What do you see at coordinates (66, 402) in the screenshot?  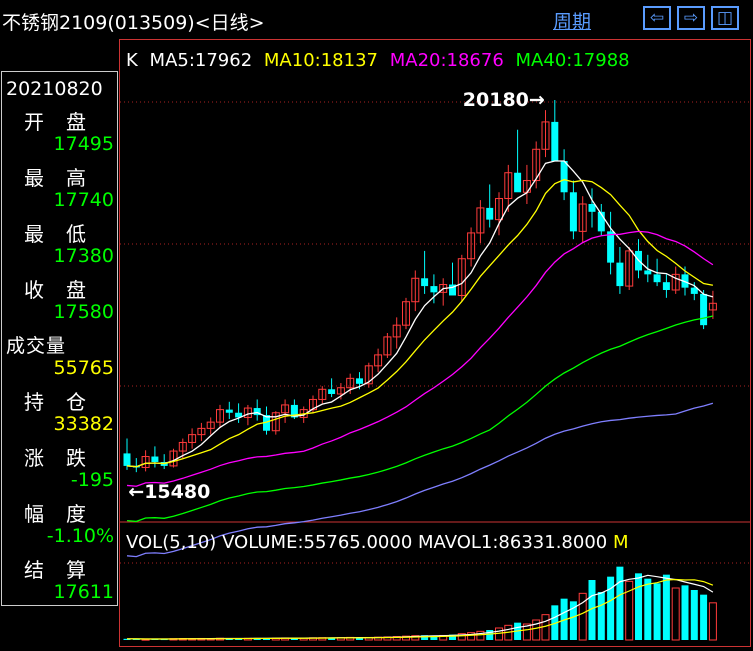 I see `open-interest-label: 持仓` at bounding box center [66, 402].